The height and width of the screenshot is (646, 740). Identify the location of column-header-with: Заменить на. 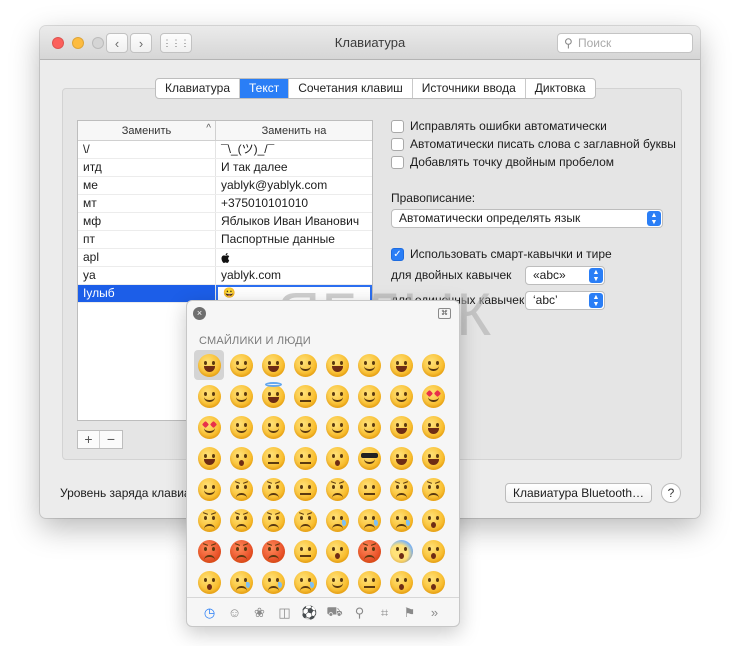
(294, 130).